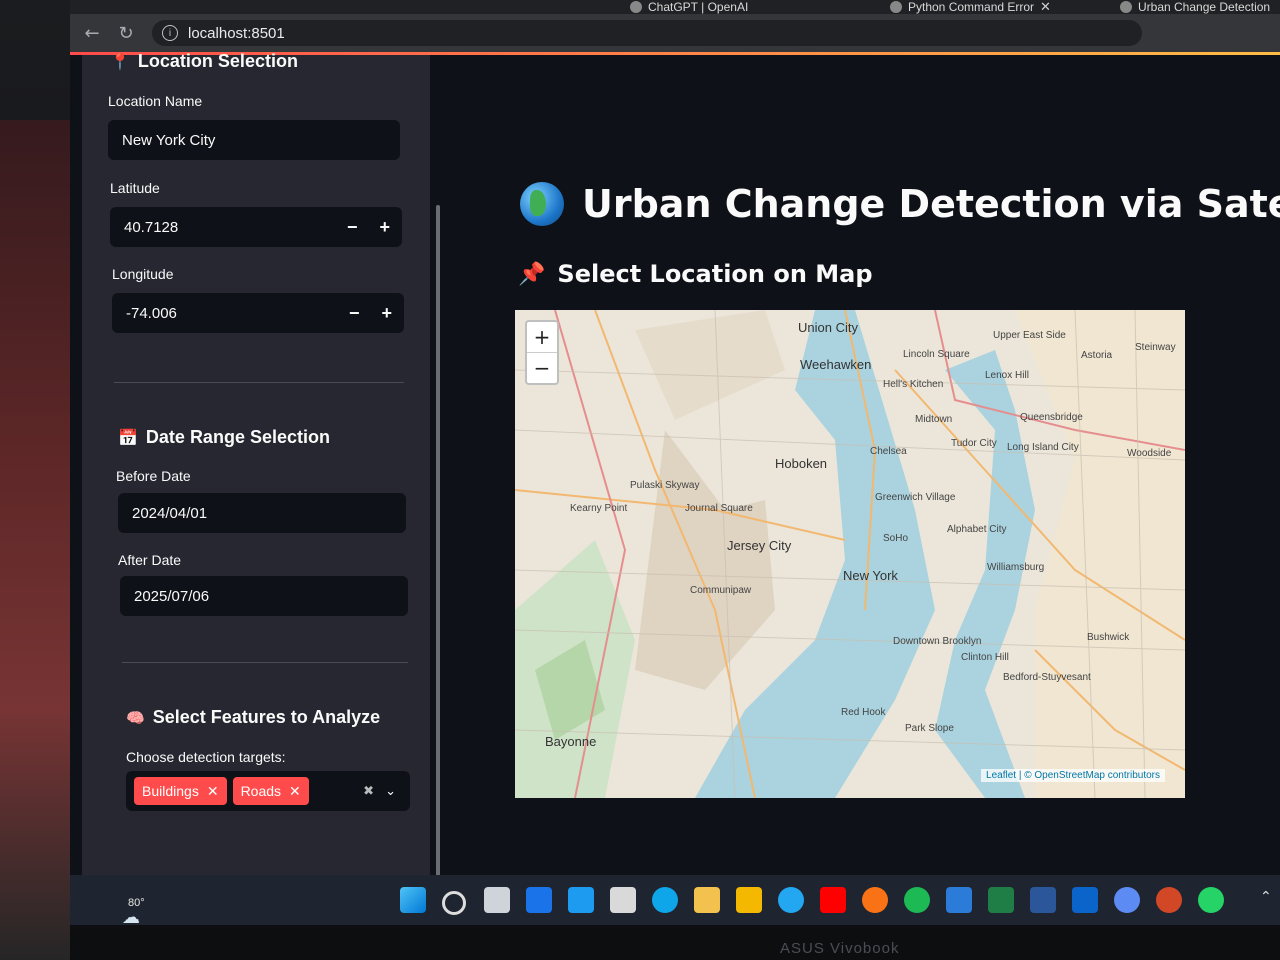  What do you see at coordinates (888, 451) in the screenshot?
I see `map-label: Chelsea` at bounding box center [888, 451].